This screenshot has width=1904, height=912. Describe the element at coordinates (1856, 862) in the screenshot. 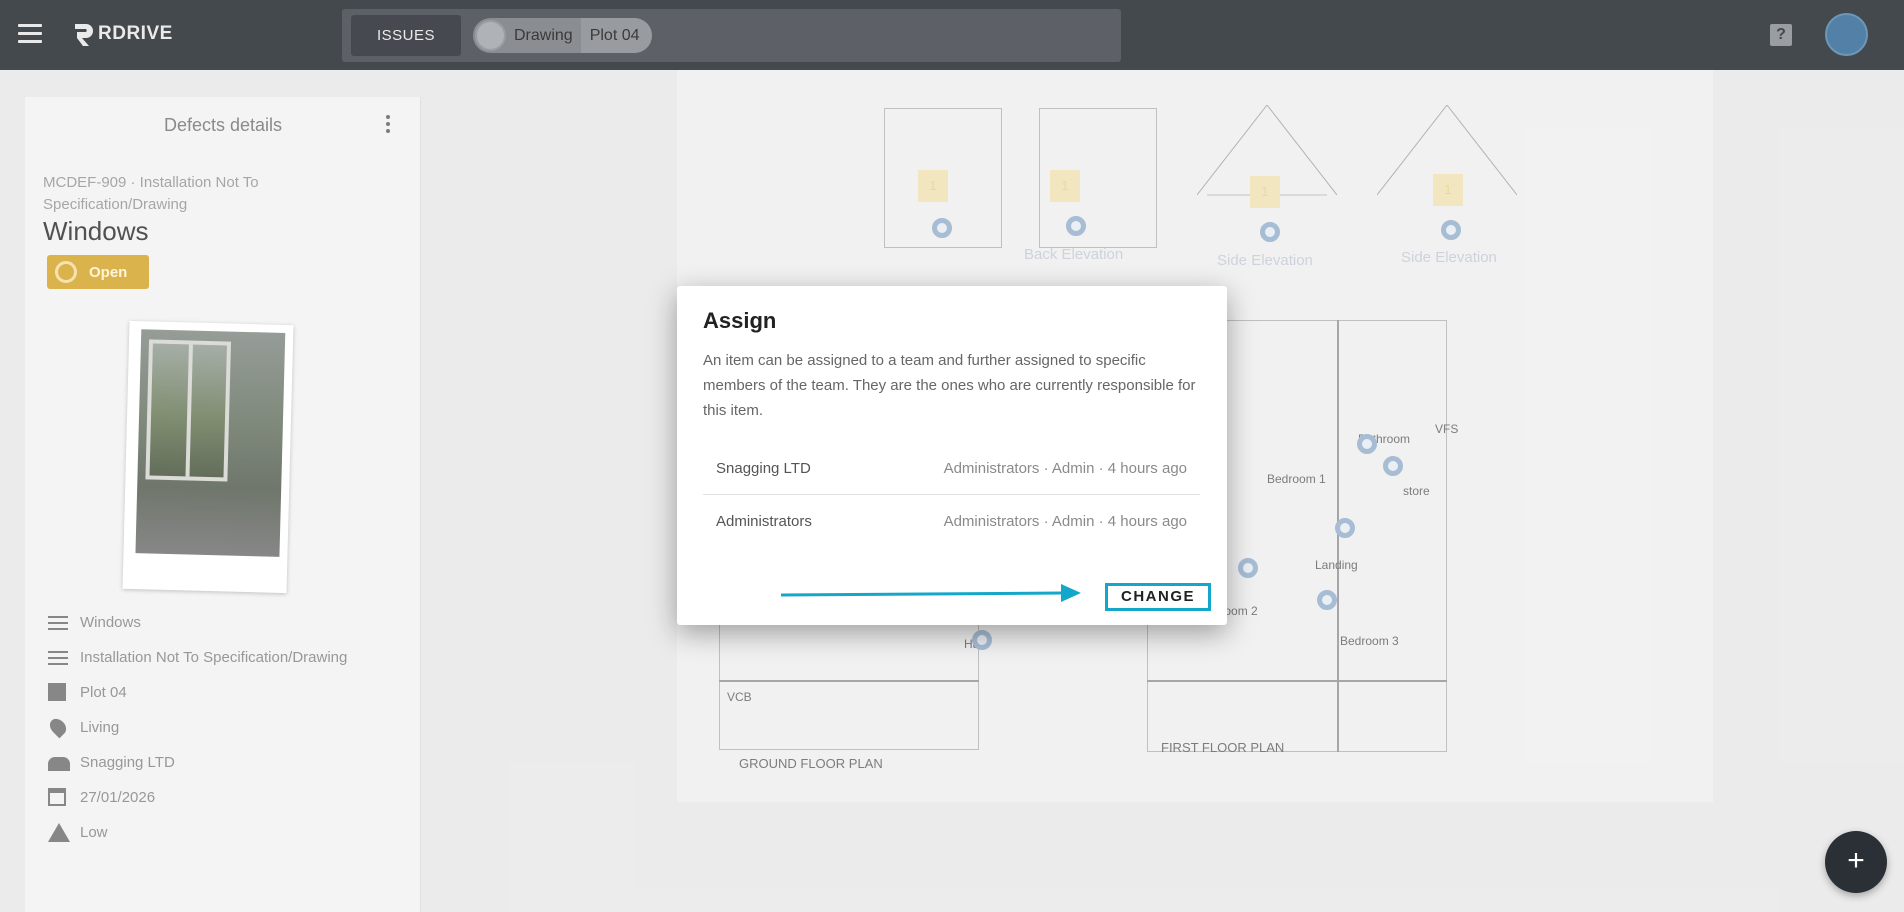

I see `add-fab-button: +` at that location.